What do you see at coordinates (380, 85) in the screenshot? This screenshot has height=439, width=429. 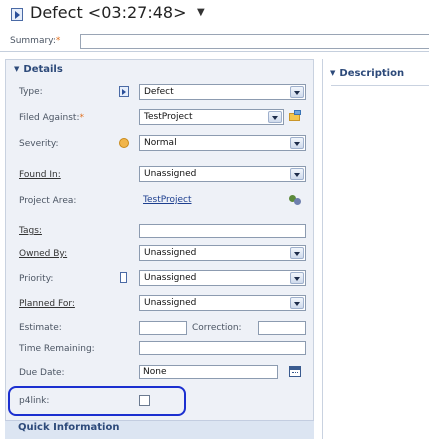 I see `description-divider` at bounding box center [380, 85].